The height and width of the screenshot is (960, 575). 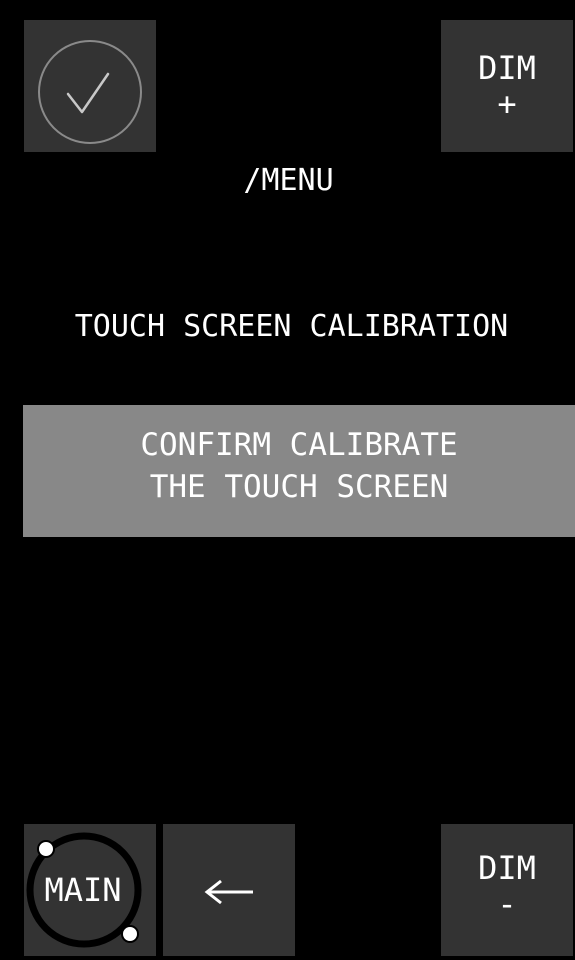 What do you see at coordinates (299, 445) in the screenshot?
I see `confirm-calibrate-line1: CONFIRM CALIBRATE` at bounding box center [299, 445].